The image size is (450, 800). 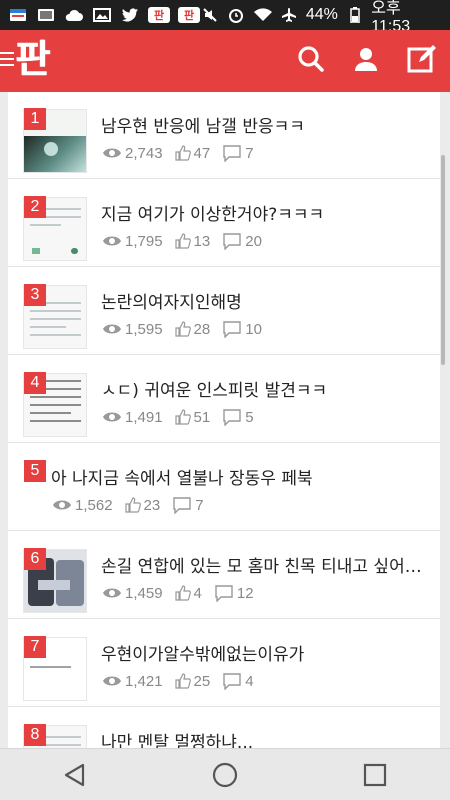 I want to click on views-stat: 1,595, so click(x=132, y=329).